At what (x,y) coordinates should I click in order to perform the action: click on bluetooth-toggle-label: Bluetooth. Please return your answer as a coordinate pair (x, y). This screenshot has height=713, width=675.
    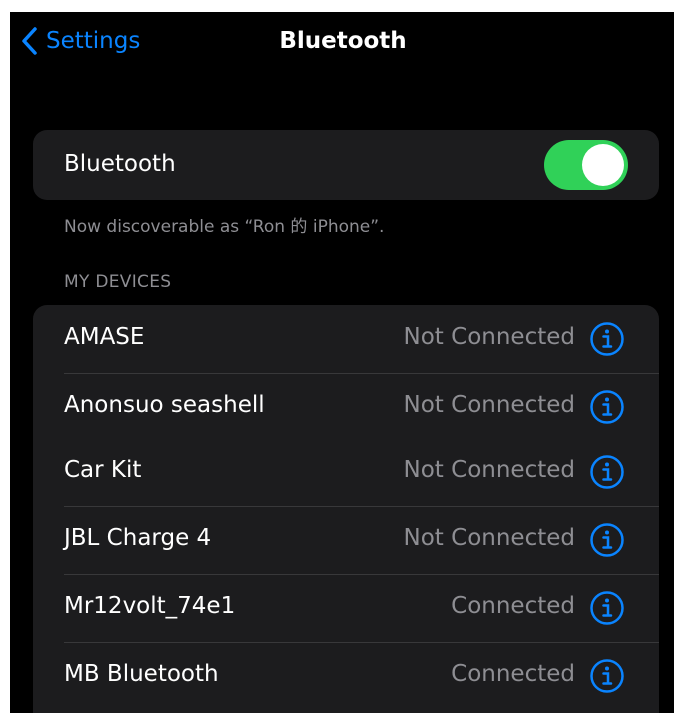
    Looking at the image, I should click on (120, 164).